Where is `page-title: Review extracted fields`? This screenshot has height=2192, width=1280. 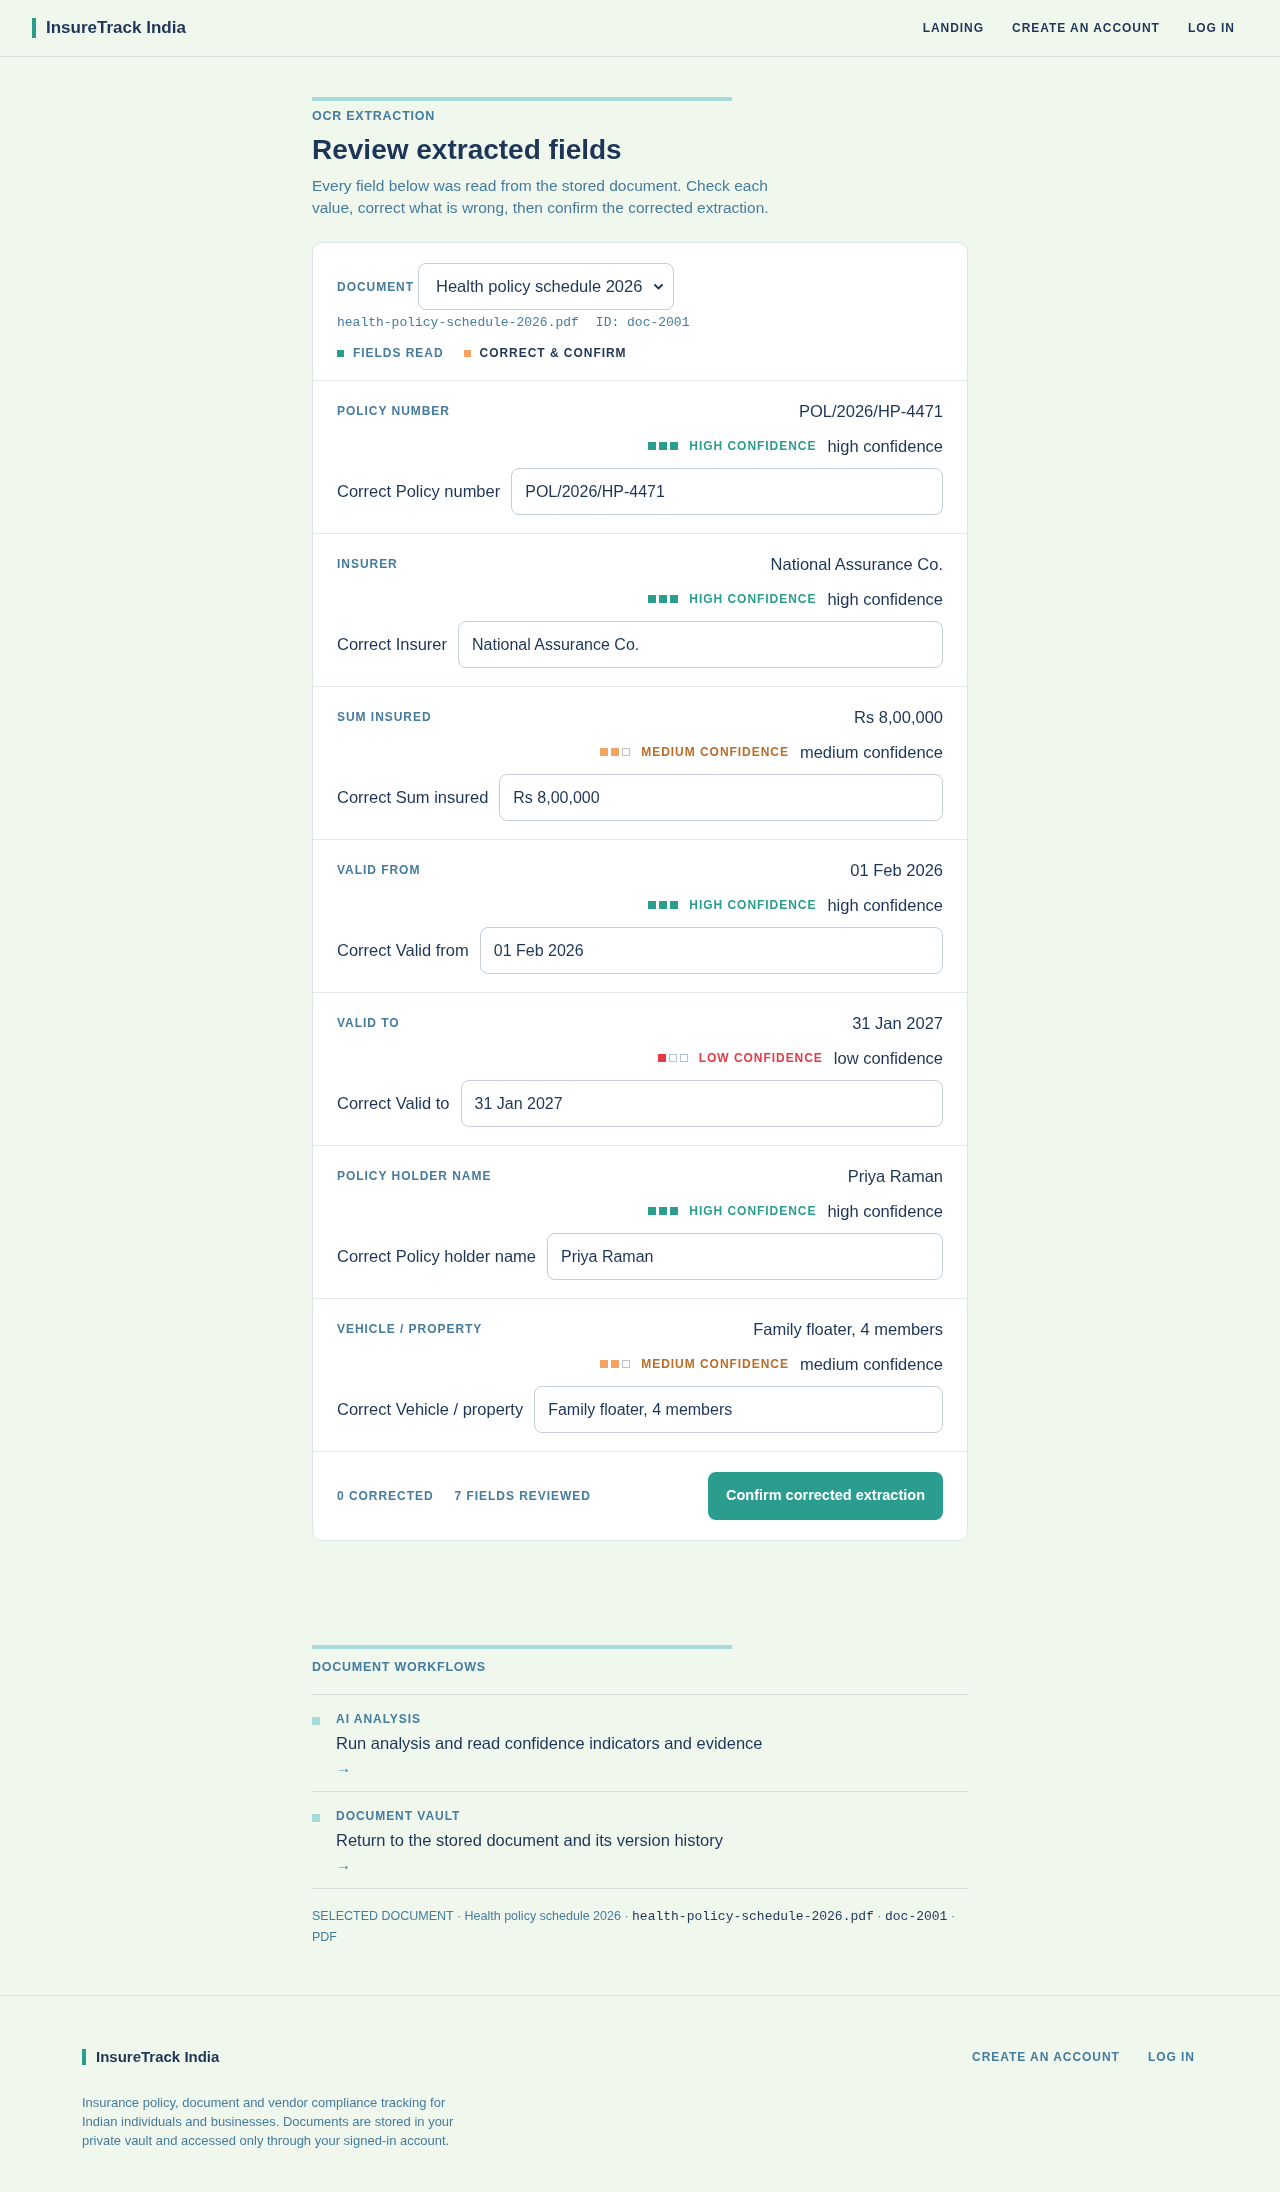
page-title: Review extracted fields is located at coordinates (467, 150).